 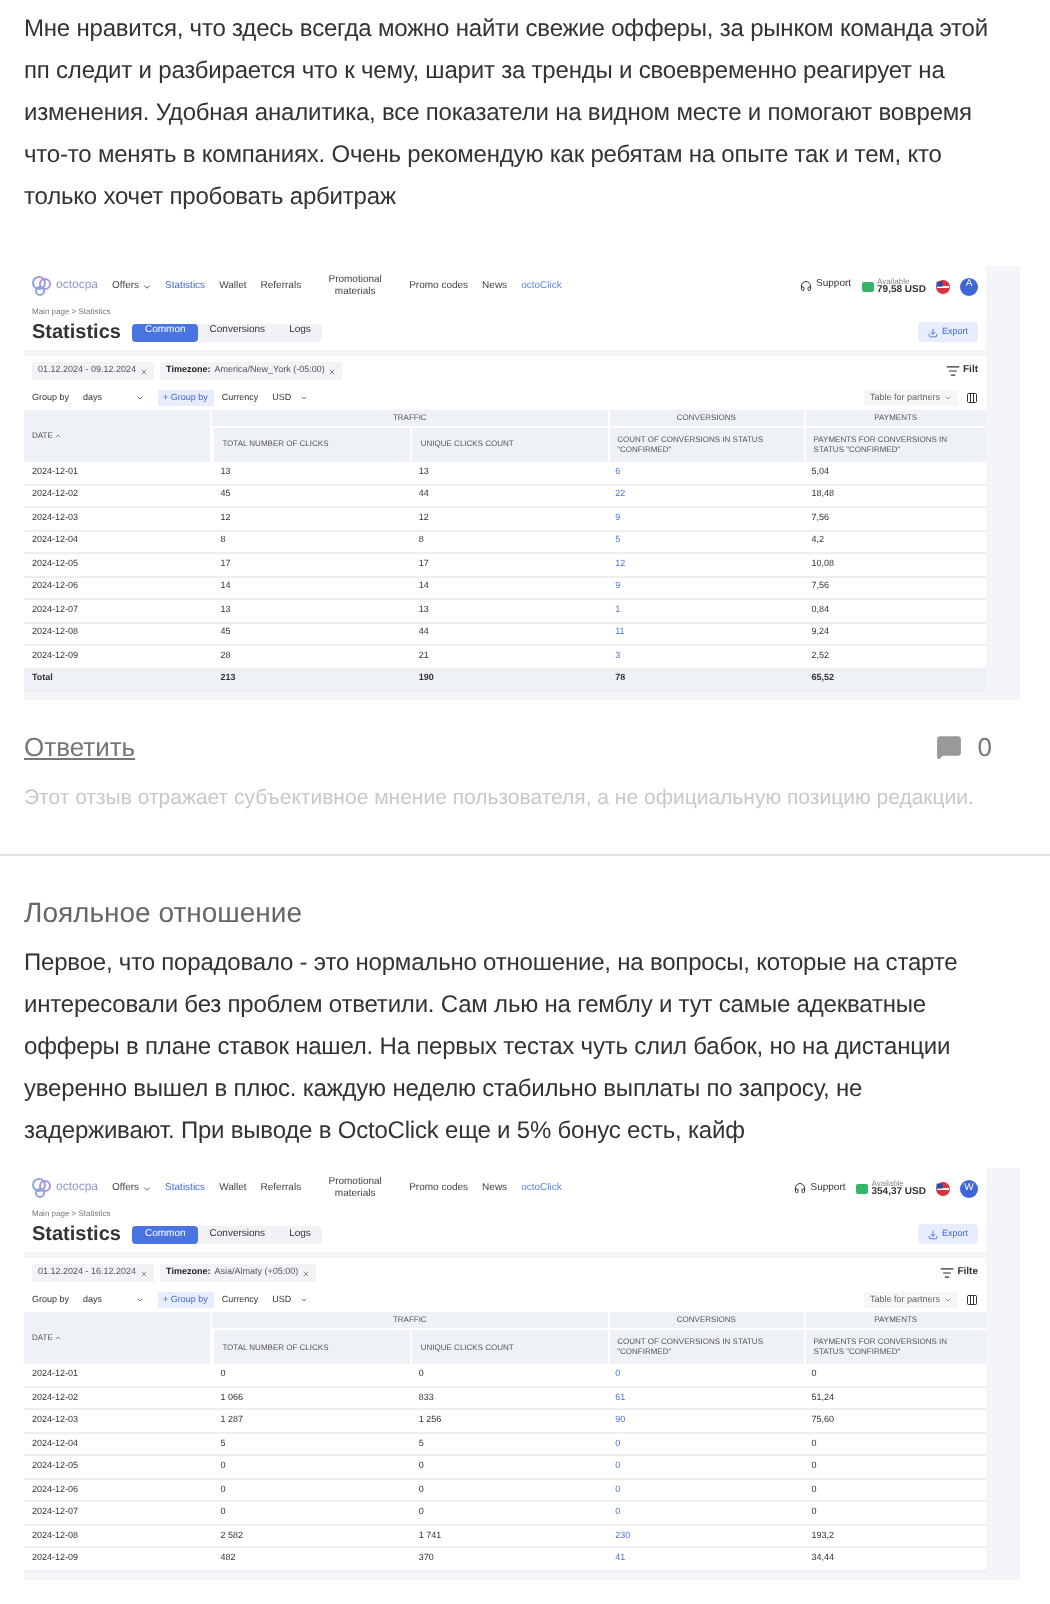 What do you see at coordinates (80, 747) in the screenshot?
I see `reply-link: Ответить` at bounding box center [80, 747].